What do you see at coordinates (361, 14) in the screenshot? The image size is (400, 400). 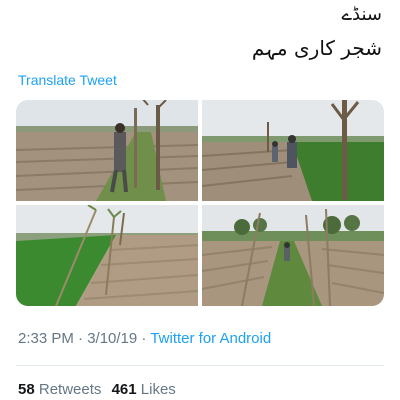 I see `tweet-text-line-1: سنڈے` at bounding box center [361, 14].